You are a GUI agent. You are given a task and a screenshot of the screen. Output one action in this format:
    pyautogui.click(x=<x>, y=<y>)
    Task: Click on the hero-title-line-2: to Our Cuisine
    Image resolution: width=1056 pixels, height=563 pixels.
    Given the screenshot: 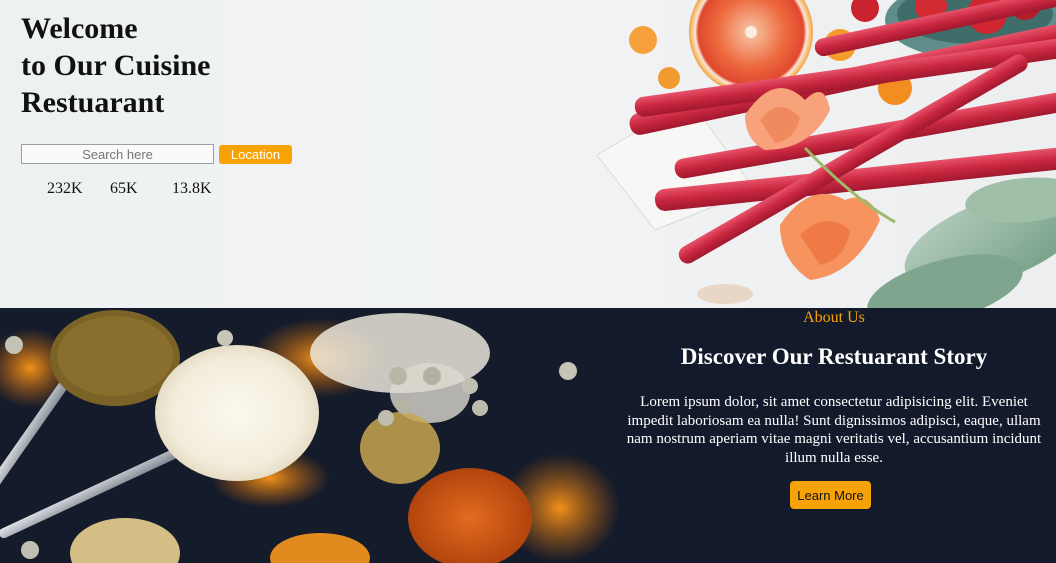 What is the action you would take?
    pyautogui.click(x=116, y=65)
    